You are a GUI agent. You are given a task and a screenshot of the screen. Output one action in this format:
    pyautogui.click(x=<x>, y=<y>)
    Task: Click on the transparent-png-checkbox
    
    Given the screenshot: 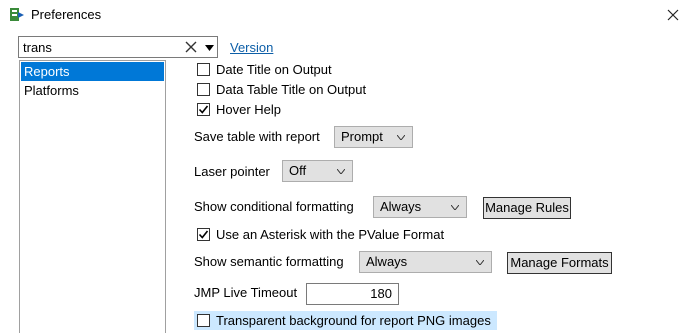 What is the action you would take?
    pyautogui.click(x=203, y=320)
    